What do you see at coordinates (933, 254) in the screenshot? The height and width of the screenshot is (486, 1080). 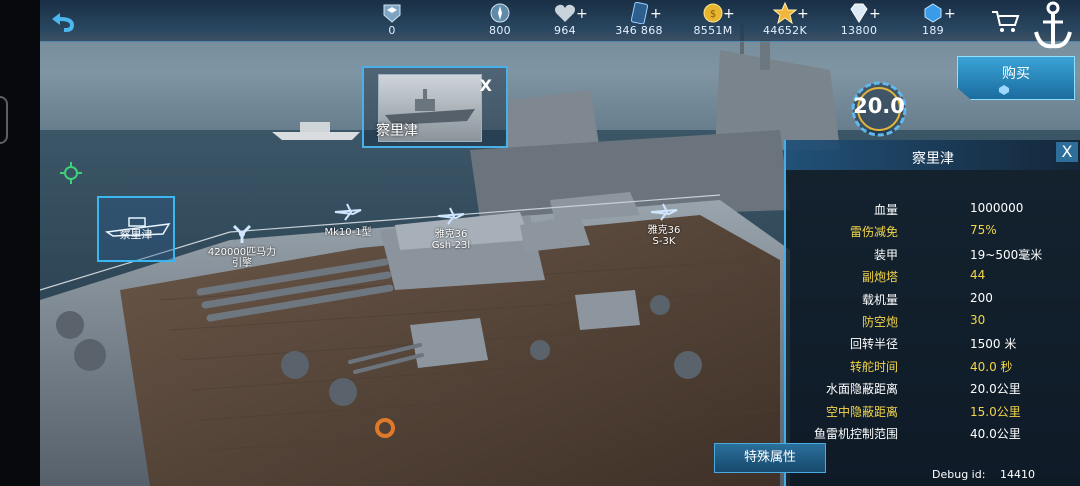 I see `stat-row: 装甲 19~500毫米` at bounding box center [933, 254].